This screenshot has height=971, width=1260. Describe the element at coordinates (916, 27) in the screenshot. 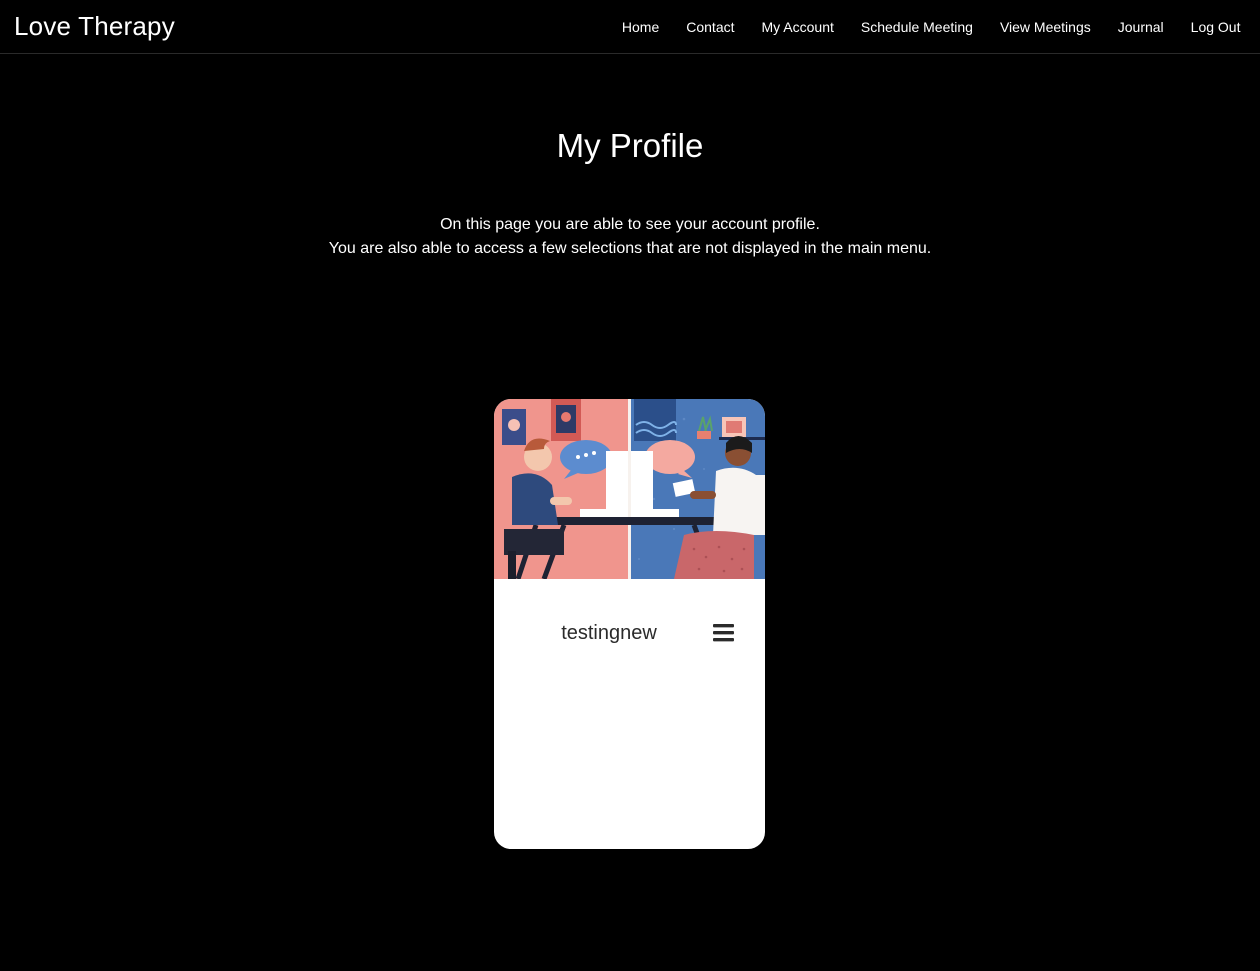

I see `nav-link-schedule-meeting: Schedule Meeting` at that location.